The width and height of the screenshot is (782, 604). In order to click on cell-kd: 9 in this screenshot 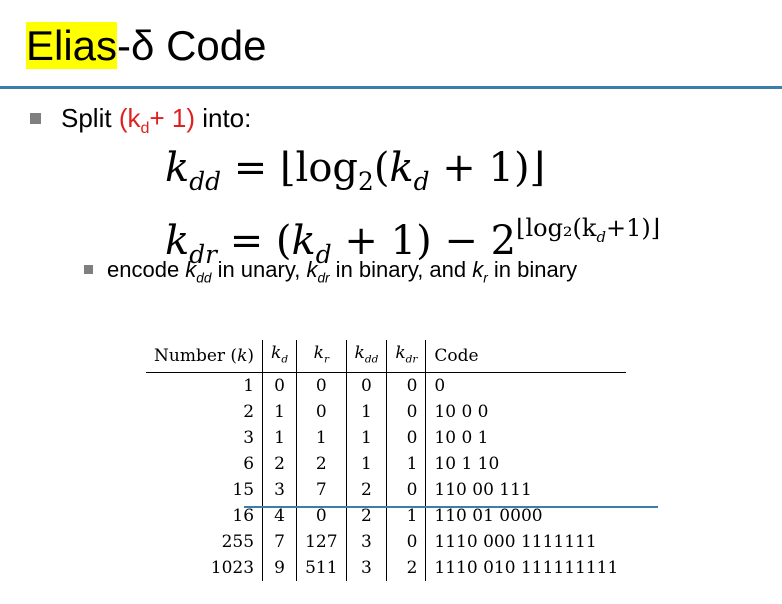, I will do `click(279, 568)`.